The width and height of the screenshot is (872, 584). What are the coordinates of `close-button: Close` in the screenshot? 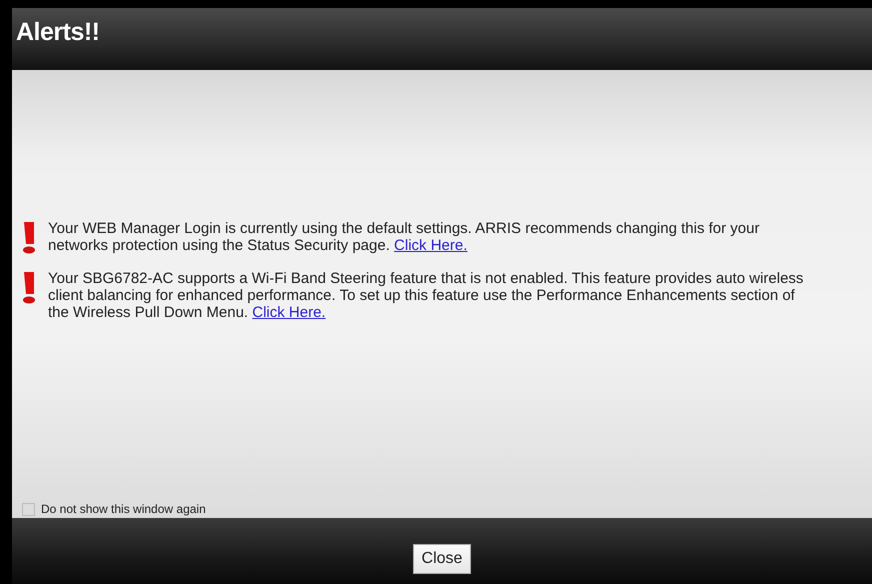 It's located at (442, 559).